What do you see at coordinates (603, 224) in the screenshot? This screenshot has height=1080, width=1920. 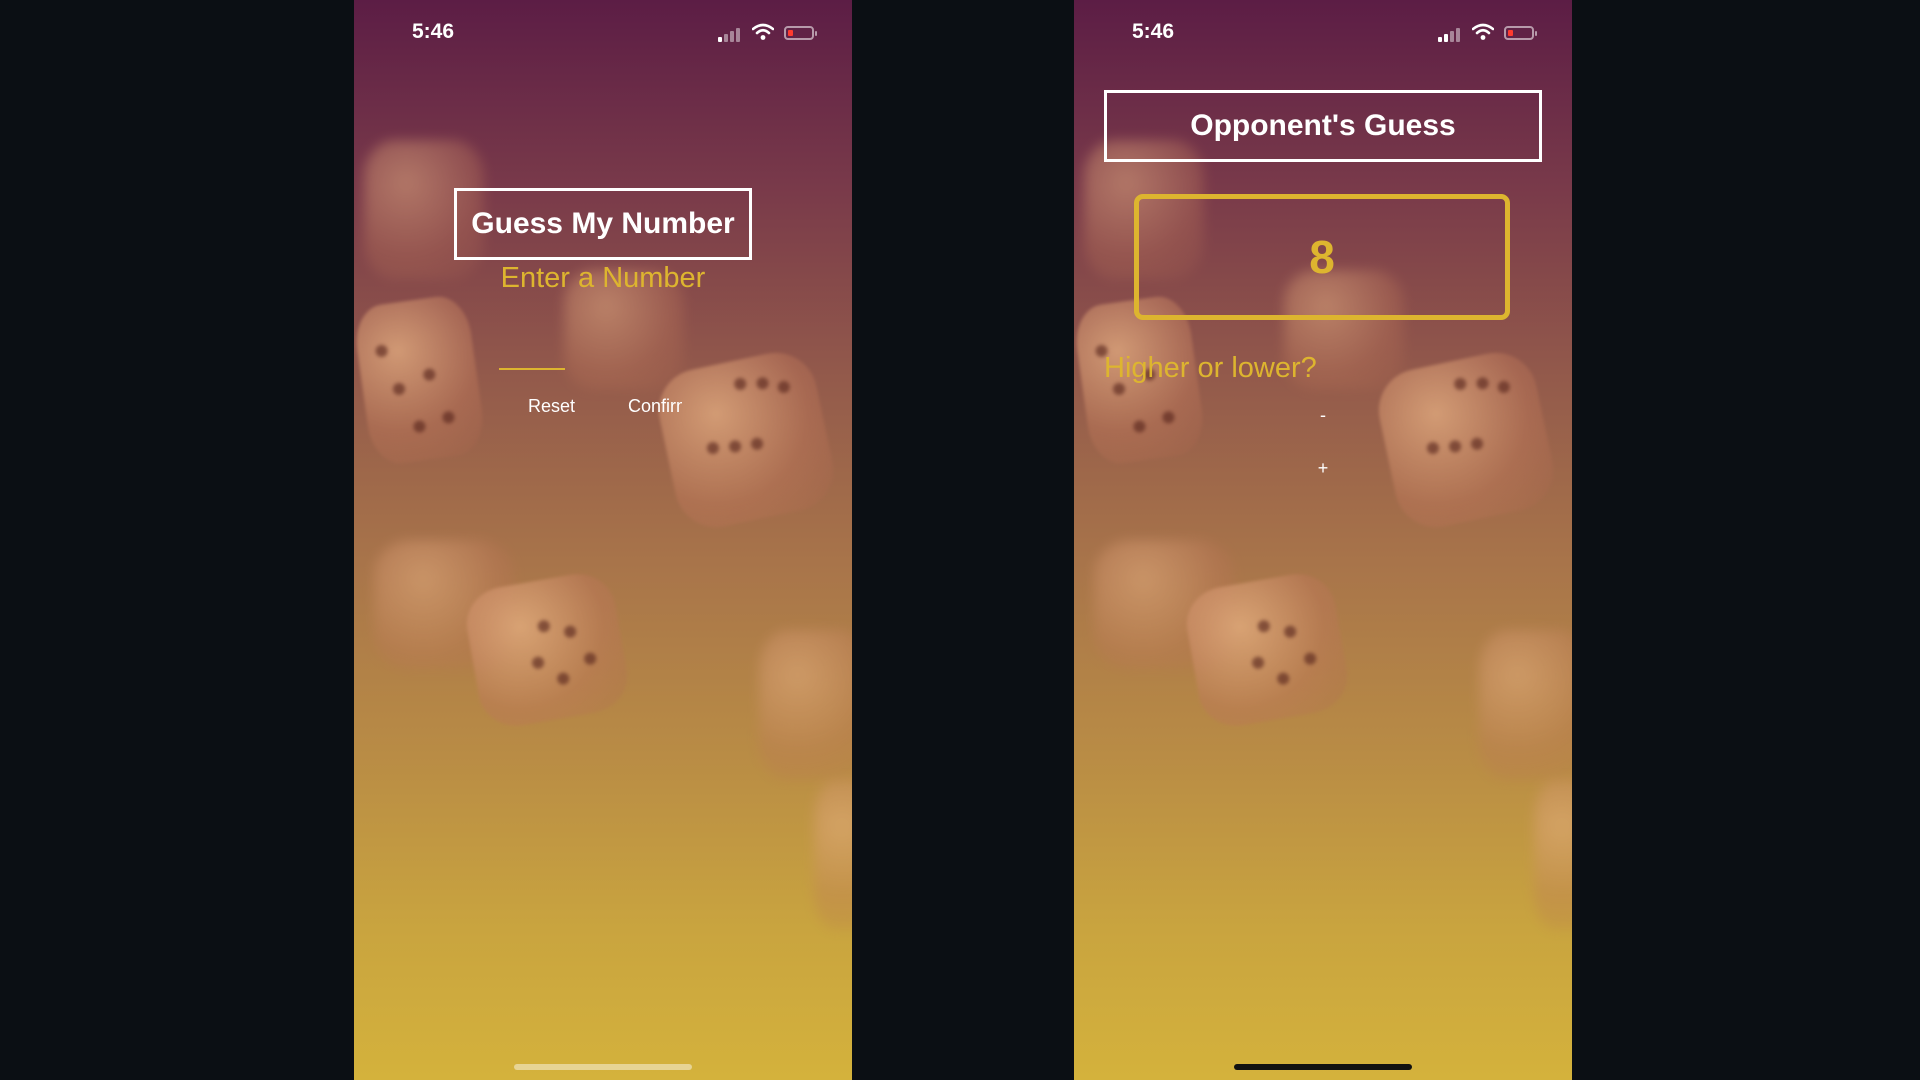 I see `game-title: Guess My Number` at bounding box center [603, 224].